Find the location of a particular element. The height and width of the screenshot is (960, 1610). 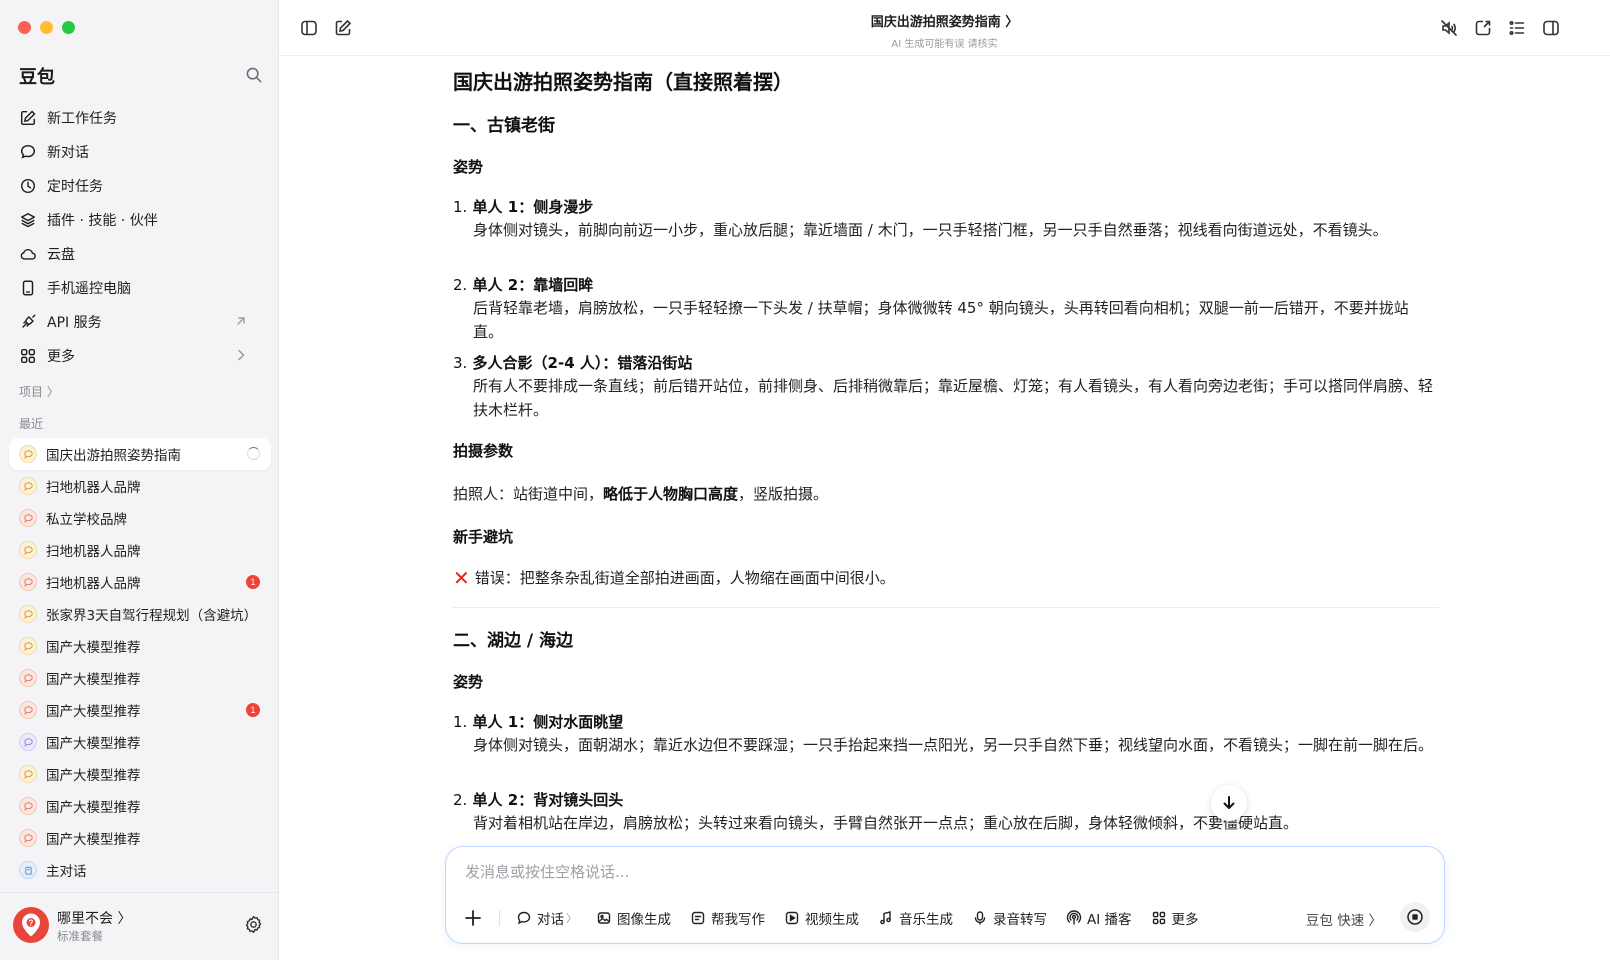

recent-chat-item: 扫地机器人品牌 1 is located at coordinates (140, 582).